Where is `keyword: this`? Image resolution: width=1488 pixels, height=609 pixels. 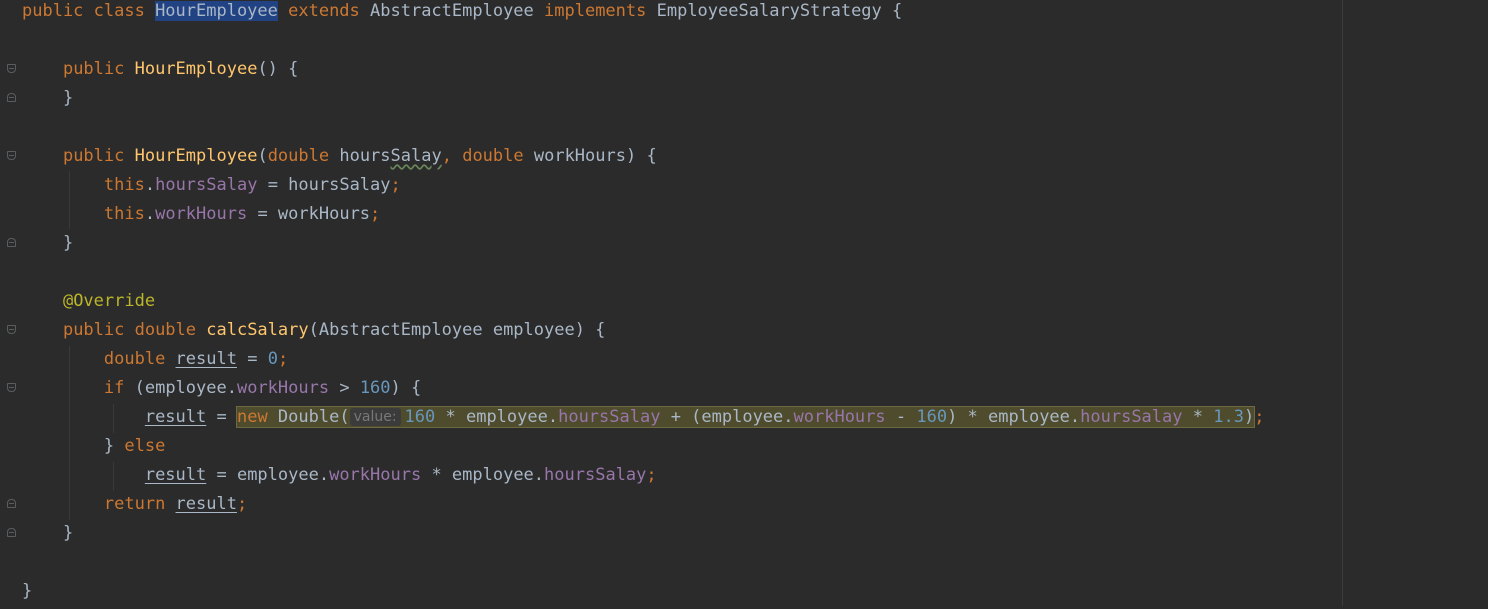 keyword: this is located at coordinates (124, 214).